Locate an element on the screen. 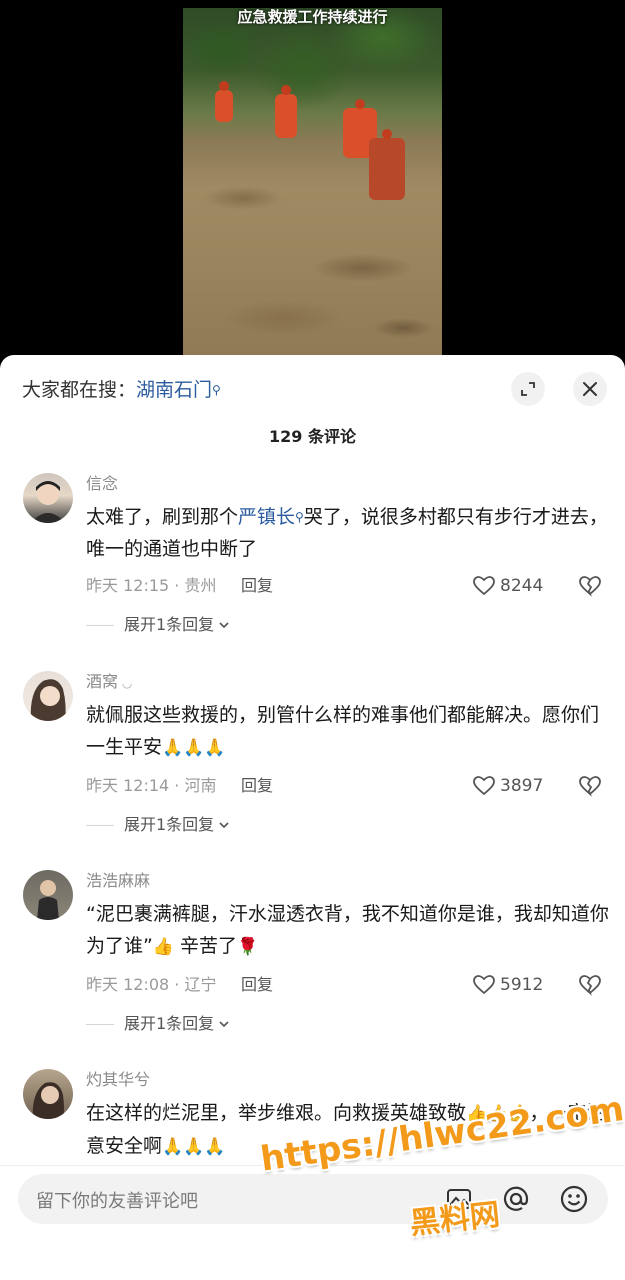 The image size is (625, 1280). comment-item: 灼其华兮 在这样的烂泥里，举步维艰。向救援英雄致敬👍👍👍，一定注意安全啊🙏🙏🙏 is located at coordinates (312, 1119).